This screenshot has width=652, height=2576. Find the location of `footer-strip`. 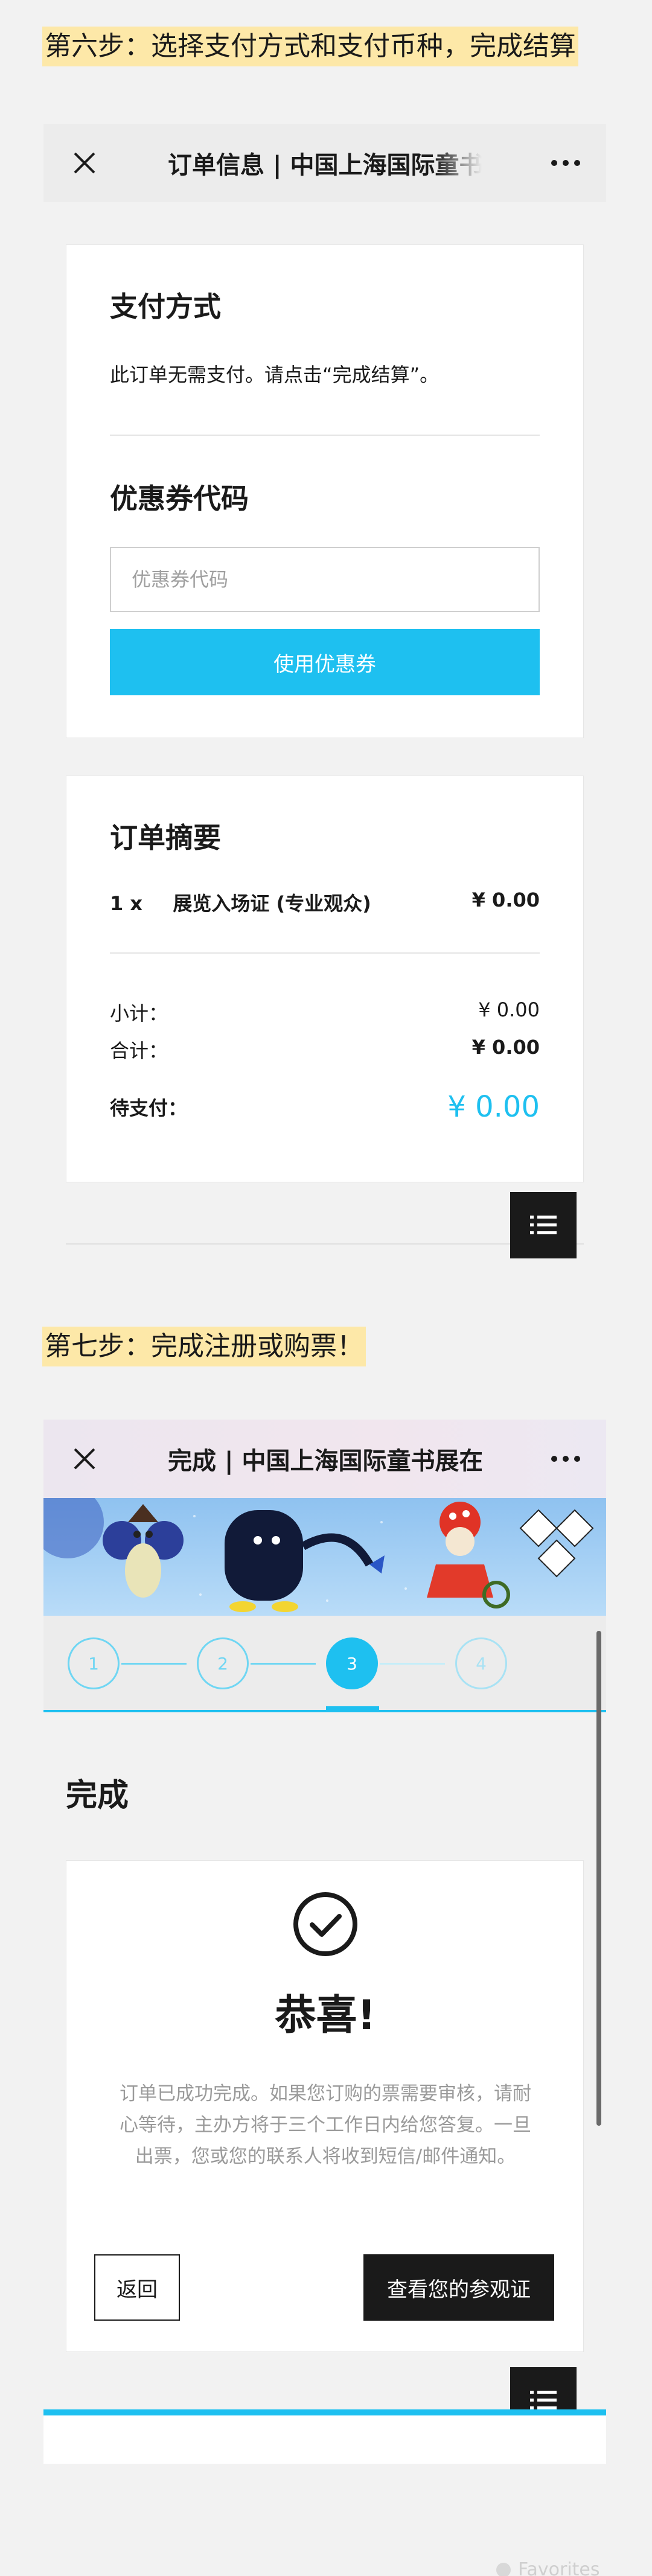

footer-strip is located at coordinates (324, 2436).